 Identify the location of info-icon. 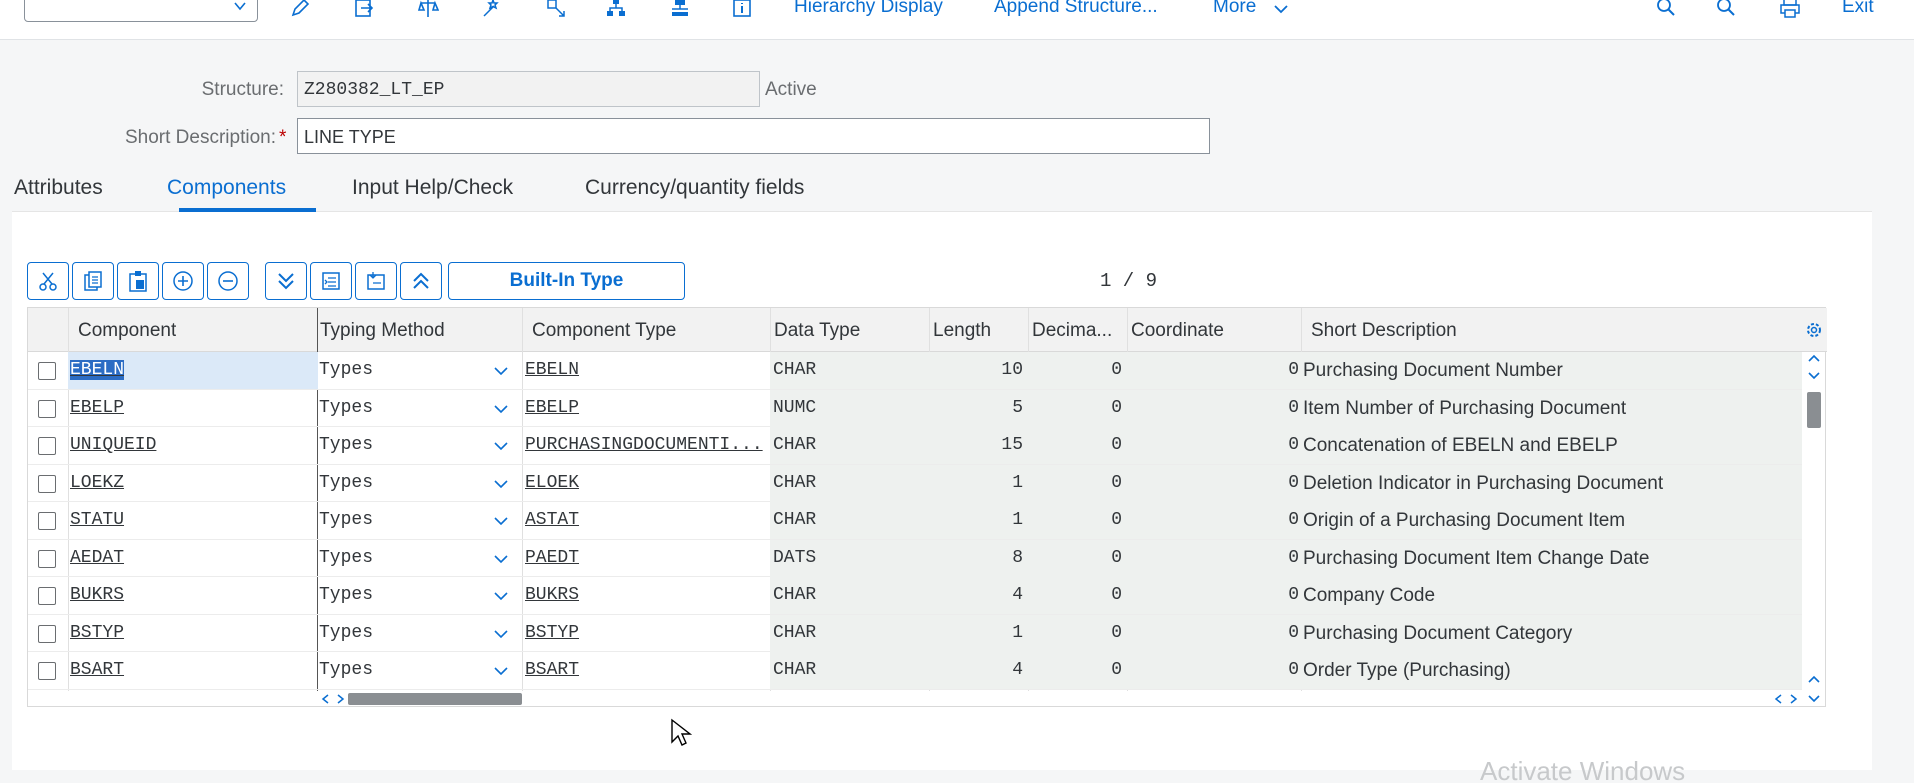
(742, 10).